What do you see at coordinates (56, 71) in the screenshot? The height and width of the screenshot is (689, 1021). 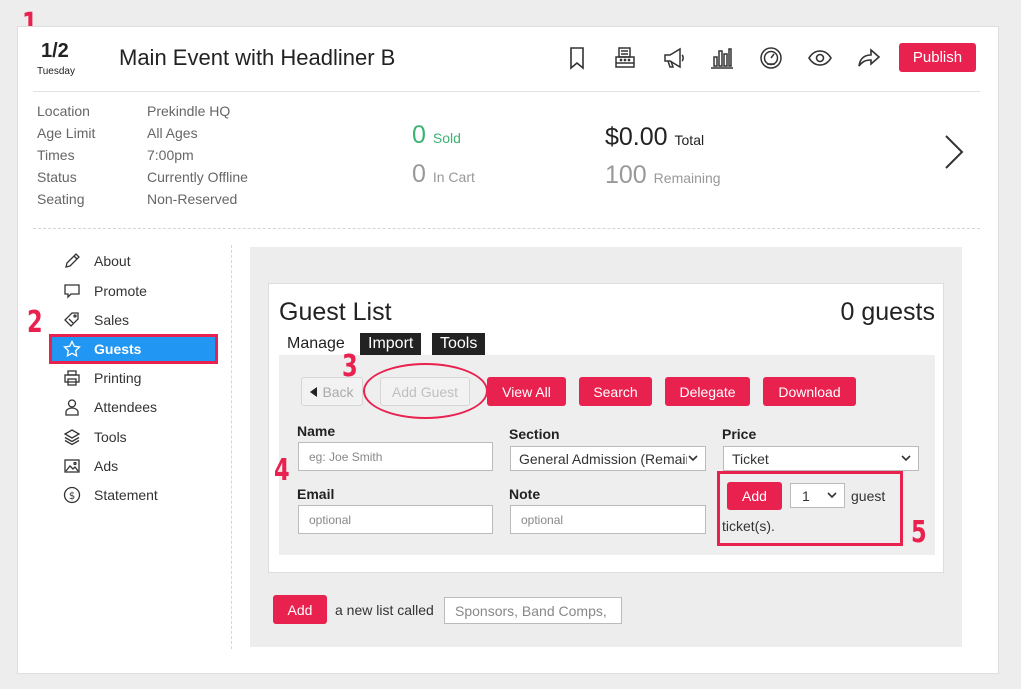 I see `event-day: Tuesday` at bounding box center [56, 71].